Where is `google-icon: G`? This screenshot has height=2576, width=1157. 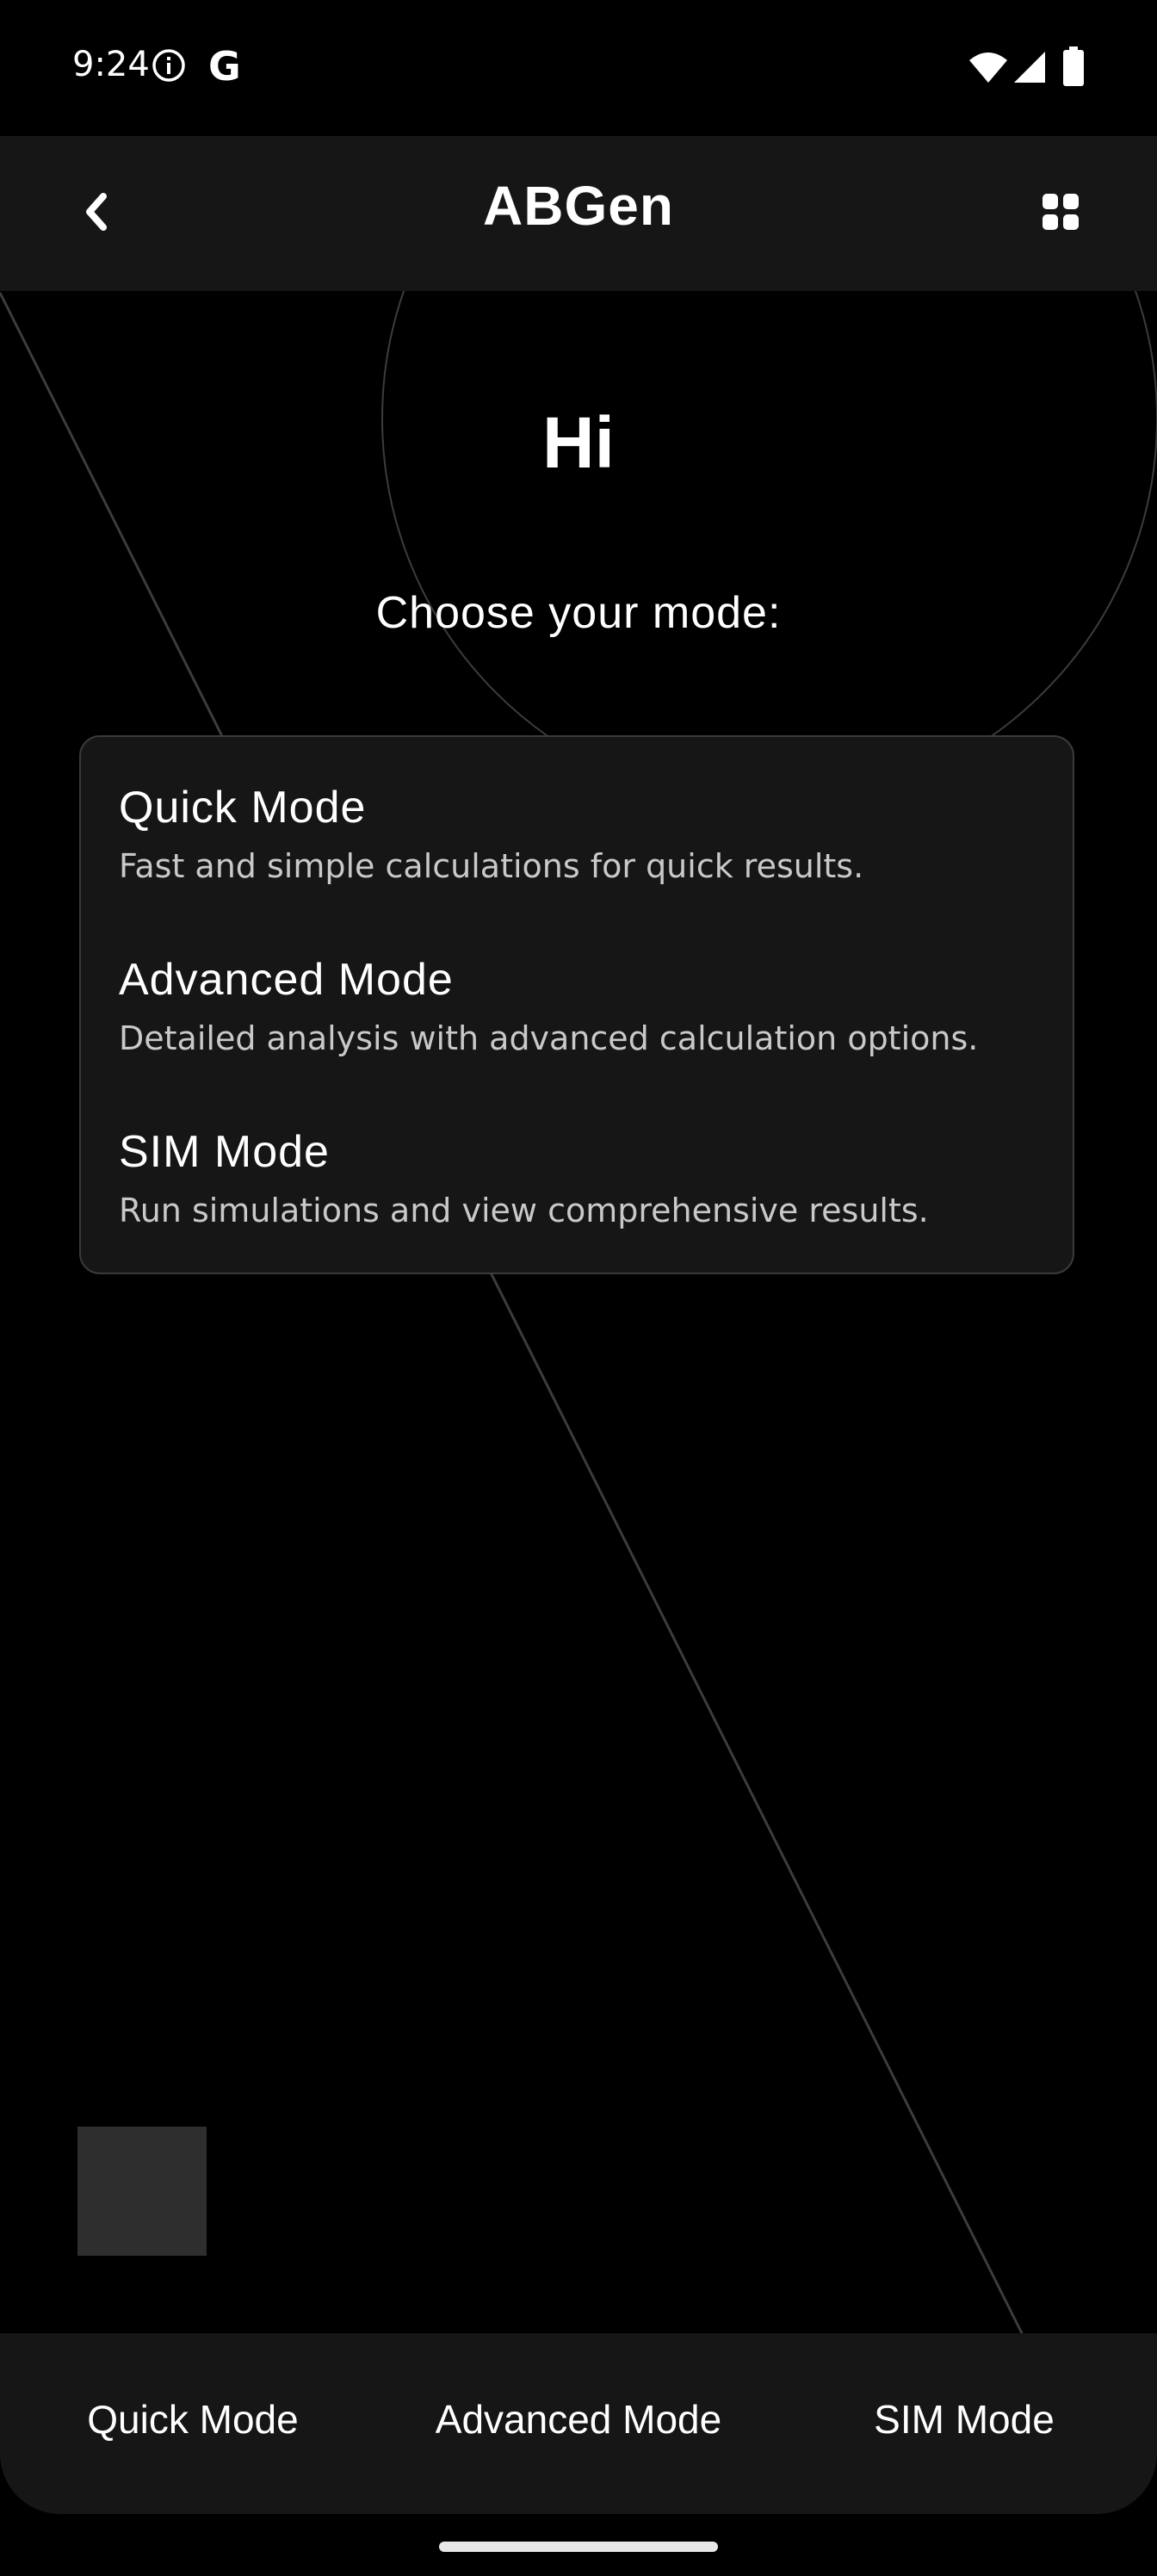 google-icon: G is located at coordinates (225, 66).